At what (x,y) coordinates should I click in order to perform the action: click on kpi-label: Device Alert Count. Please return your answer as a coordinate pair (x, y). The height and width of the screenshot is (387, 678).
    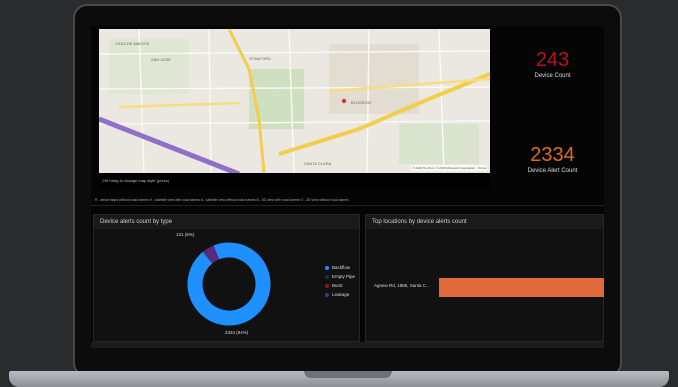
    Looking at the image, I should click on (552, 171).